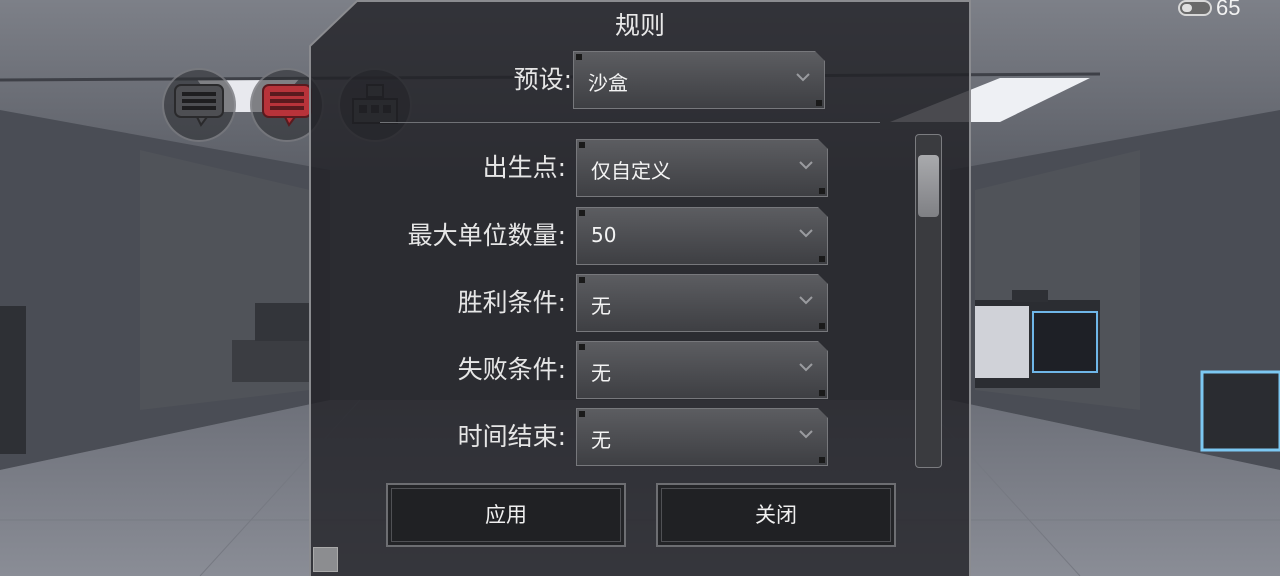 The height and width of the screenshot is (576, 1280). Describe the element at coordinates (608, 83) in the screenshot. I see `preset-value: 沙盒` at that location.